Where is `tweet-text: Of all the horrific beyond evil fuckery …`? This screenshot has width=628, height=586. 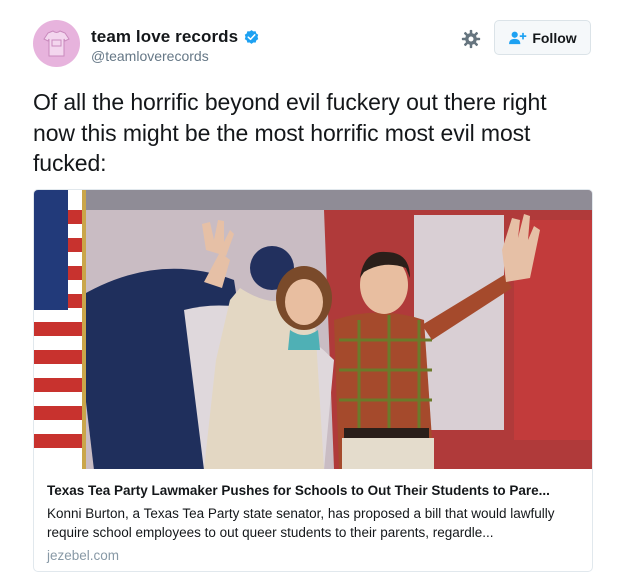
tweet-text: Of all the horrific beyond evil fuckery … is located at coordinates (290, 132).